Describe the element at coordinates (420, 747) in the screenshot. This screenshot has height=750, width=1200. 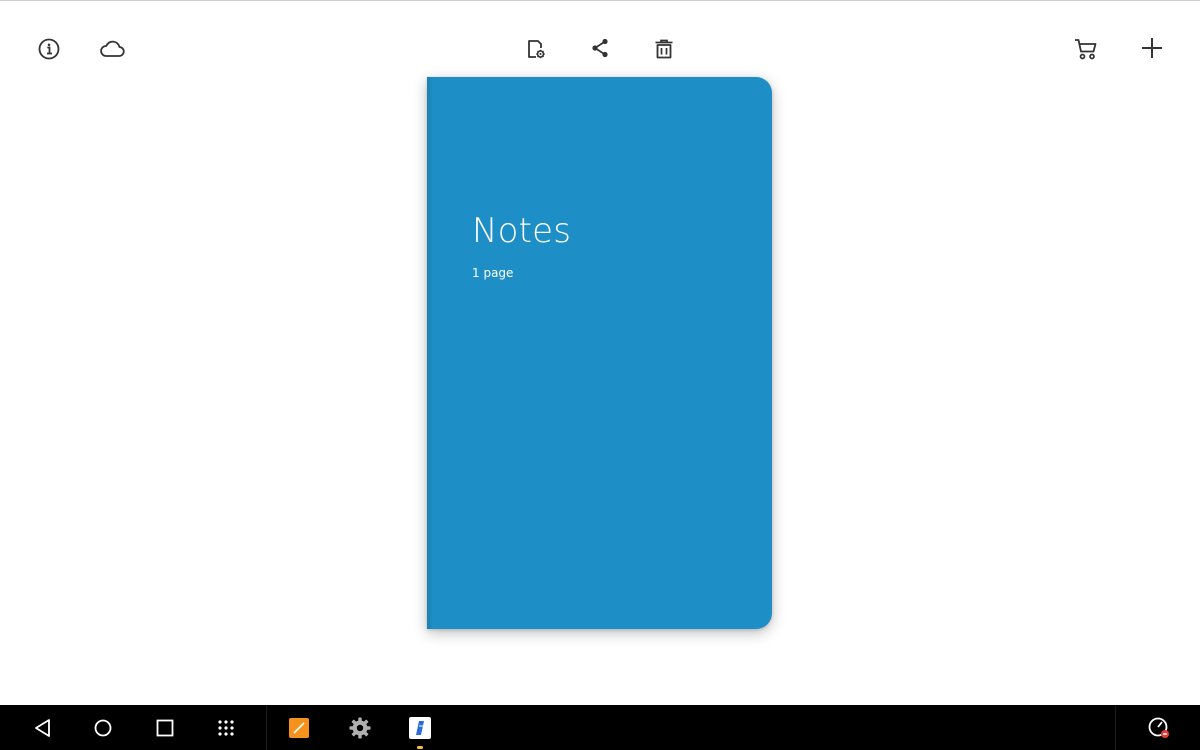
I see `running-indicator` at that location.